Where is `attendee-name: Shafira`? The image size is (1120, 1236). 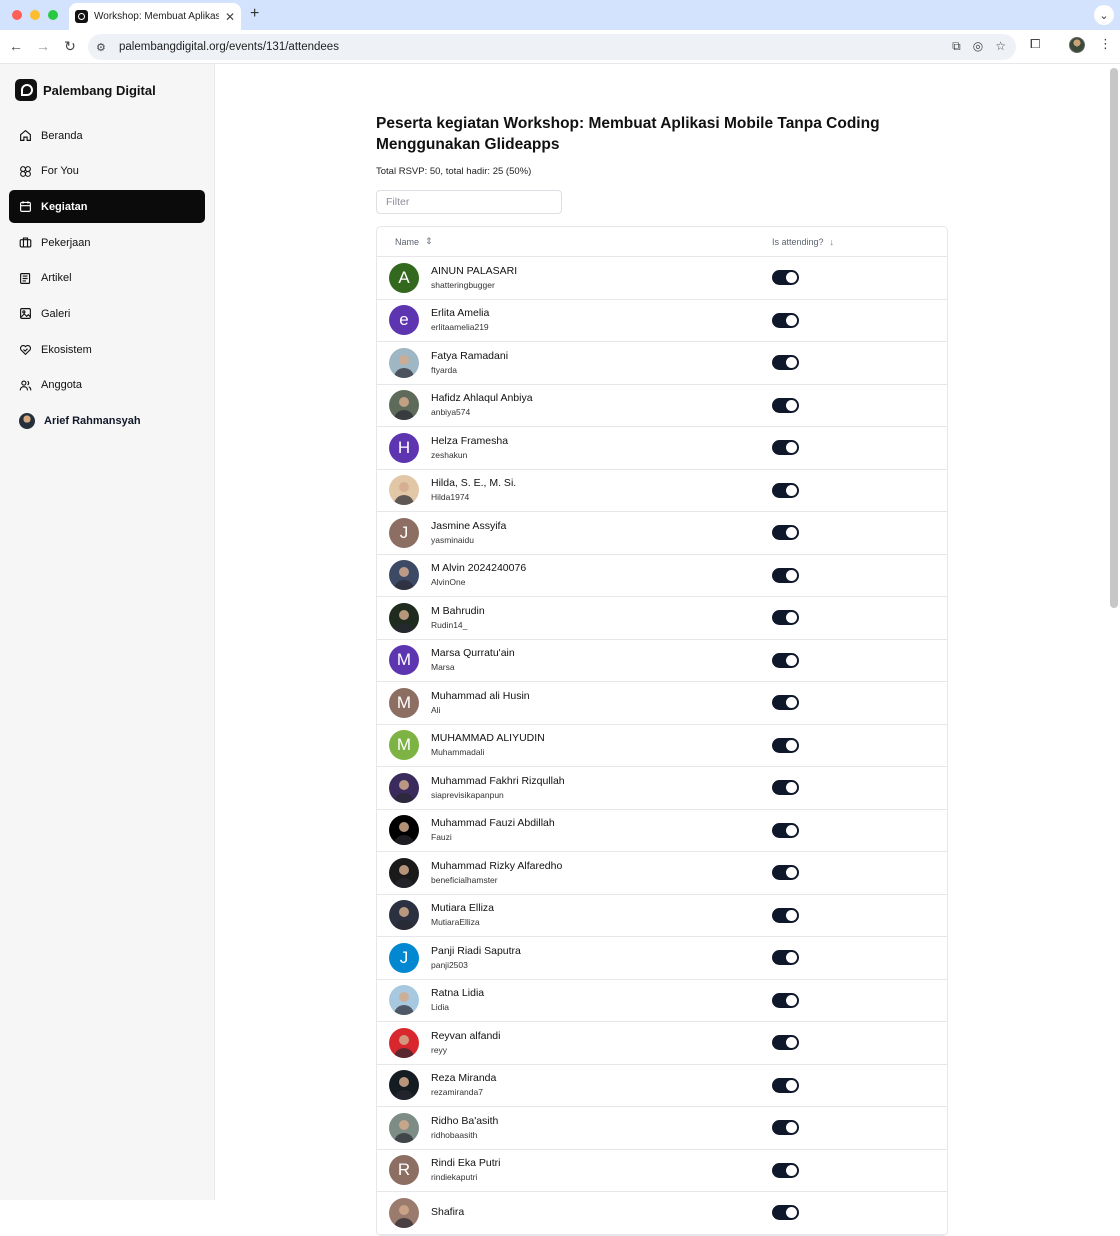
attendee-name: Shafira is located at coordinates (447, 1212).